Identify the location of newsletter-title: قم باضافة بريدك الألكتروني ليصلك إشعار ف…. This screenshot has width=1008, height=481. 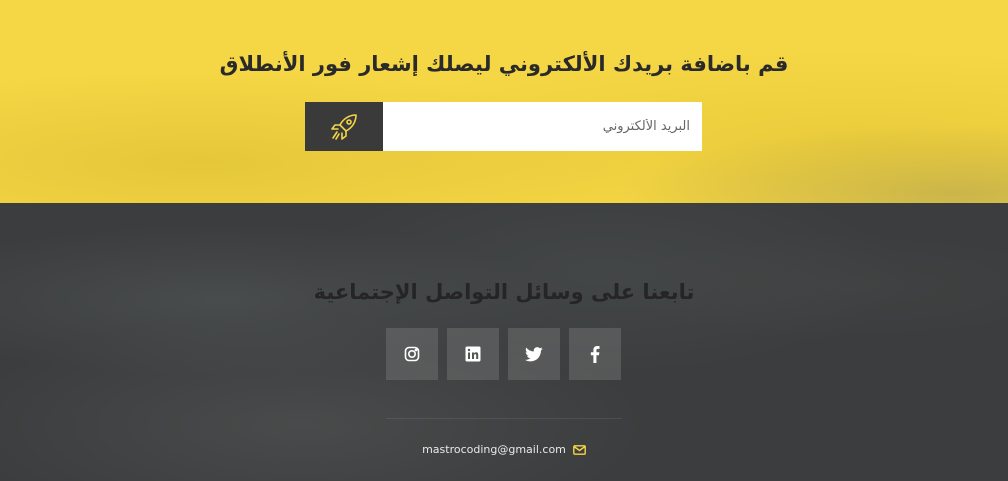
(504, 64).